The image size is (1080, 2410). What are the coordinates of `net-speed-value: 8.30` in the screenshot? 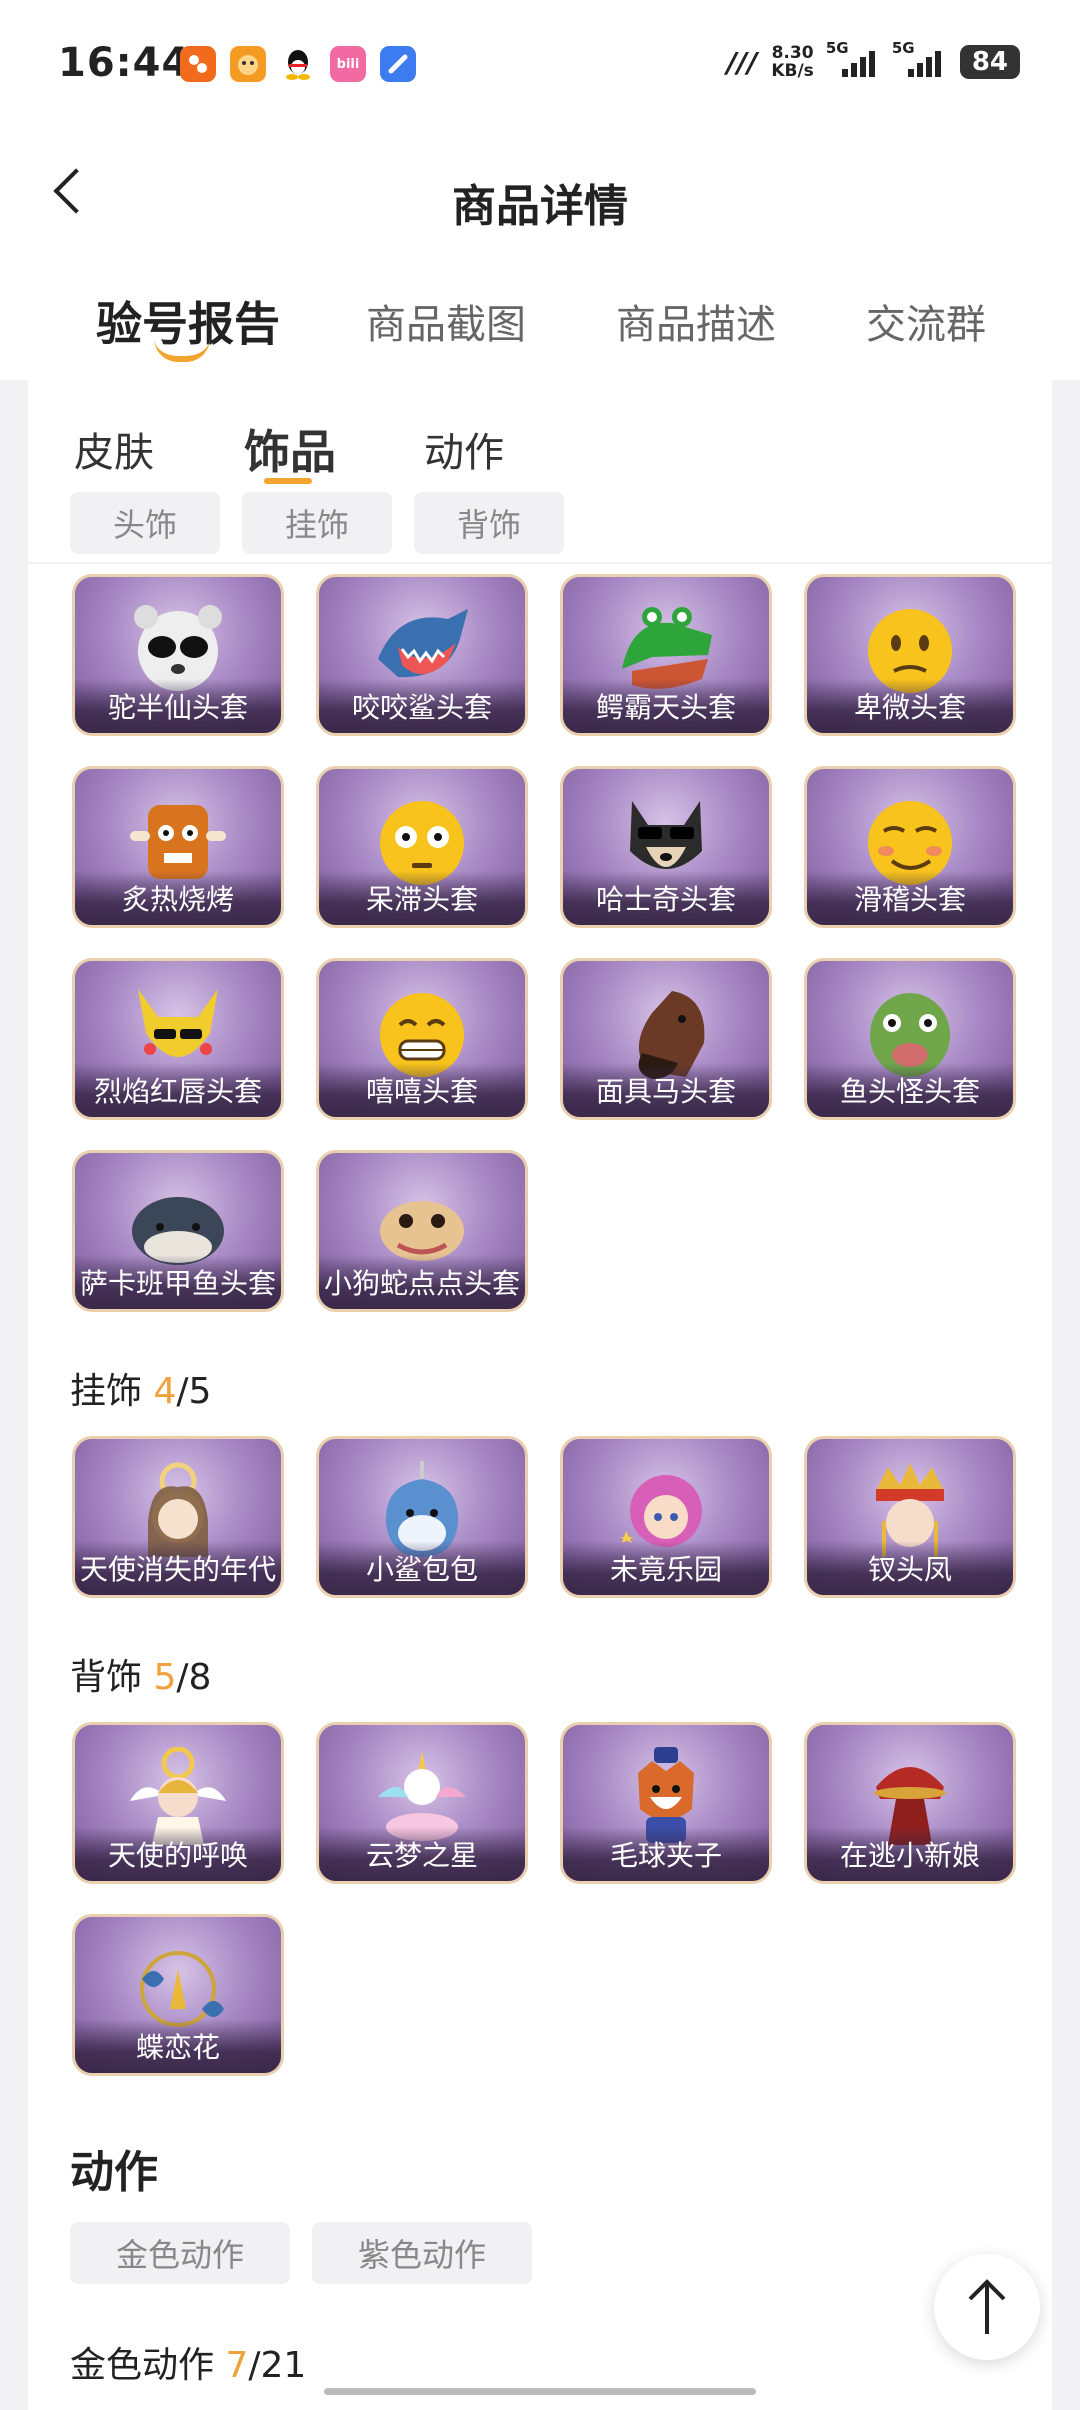 It's located at (792, 53).